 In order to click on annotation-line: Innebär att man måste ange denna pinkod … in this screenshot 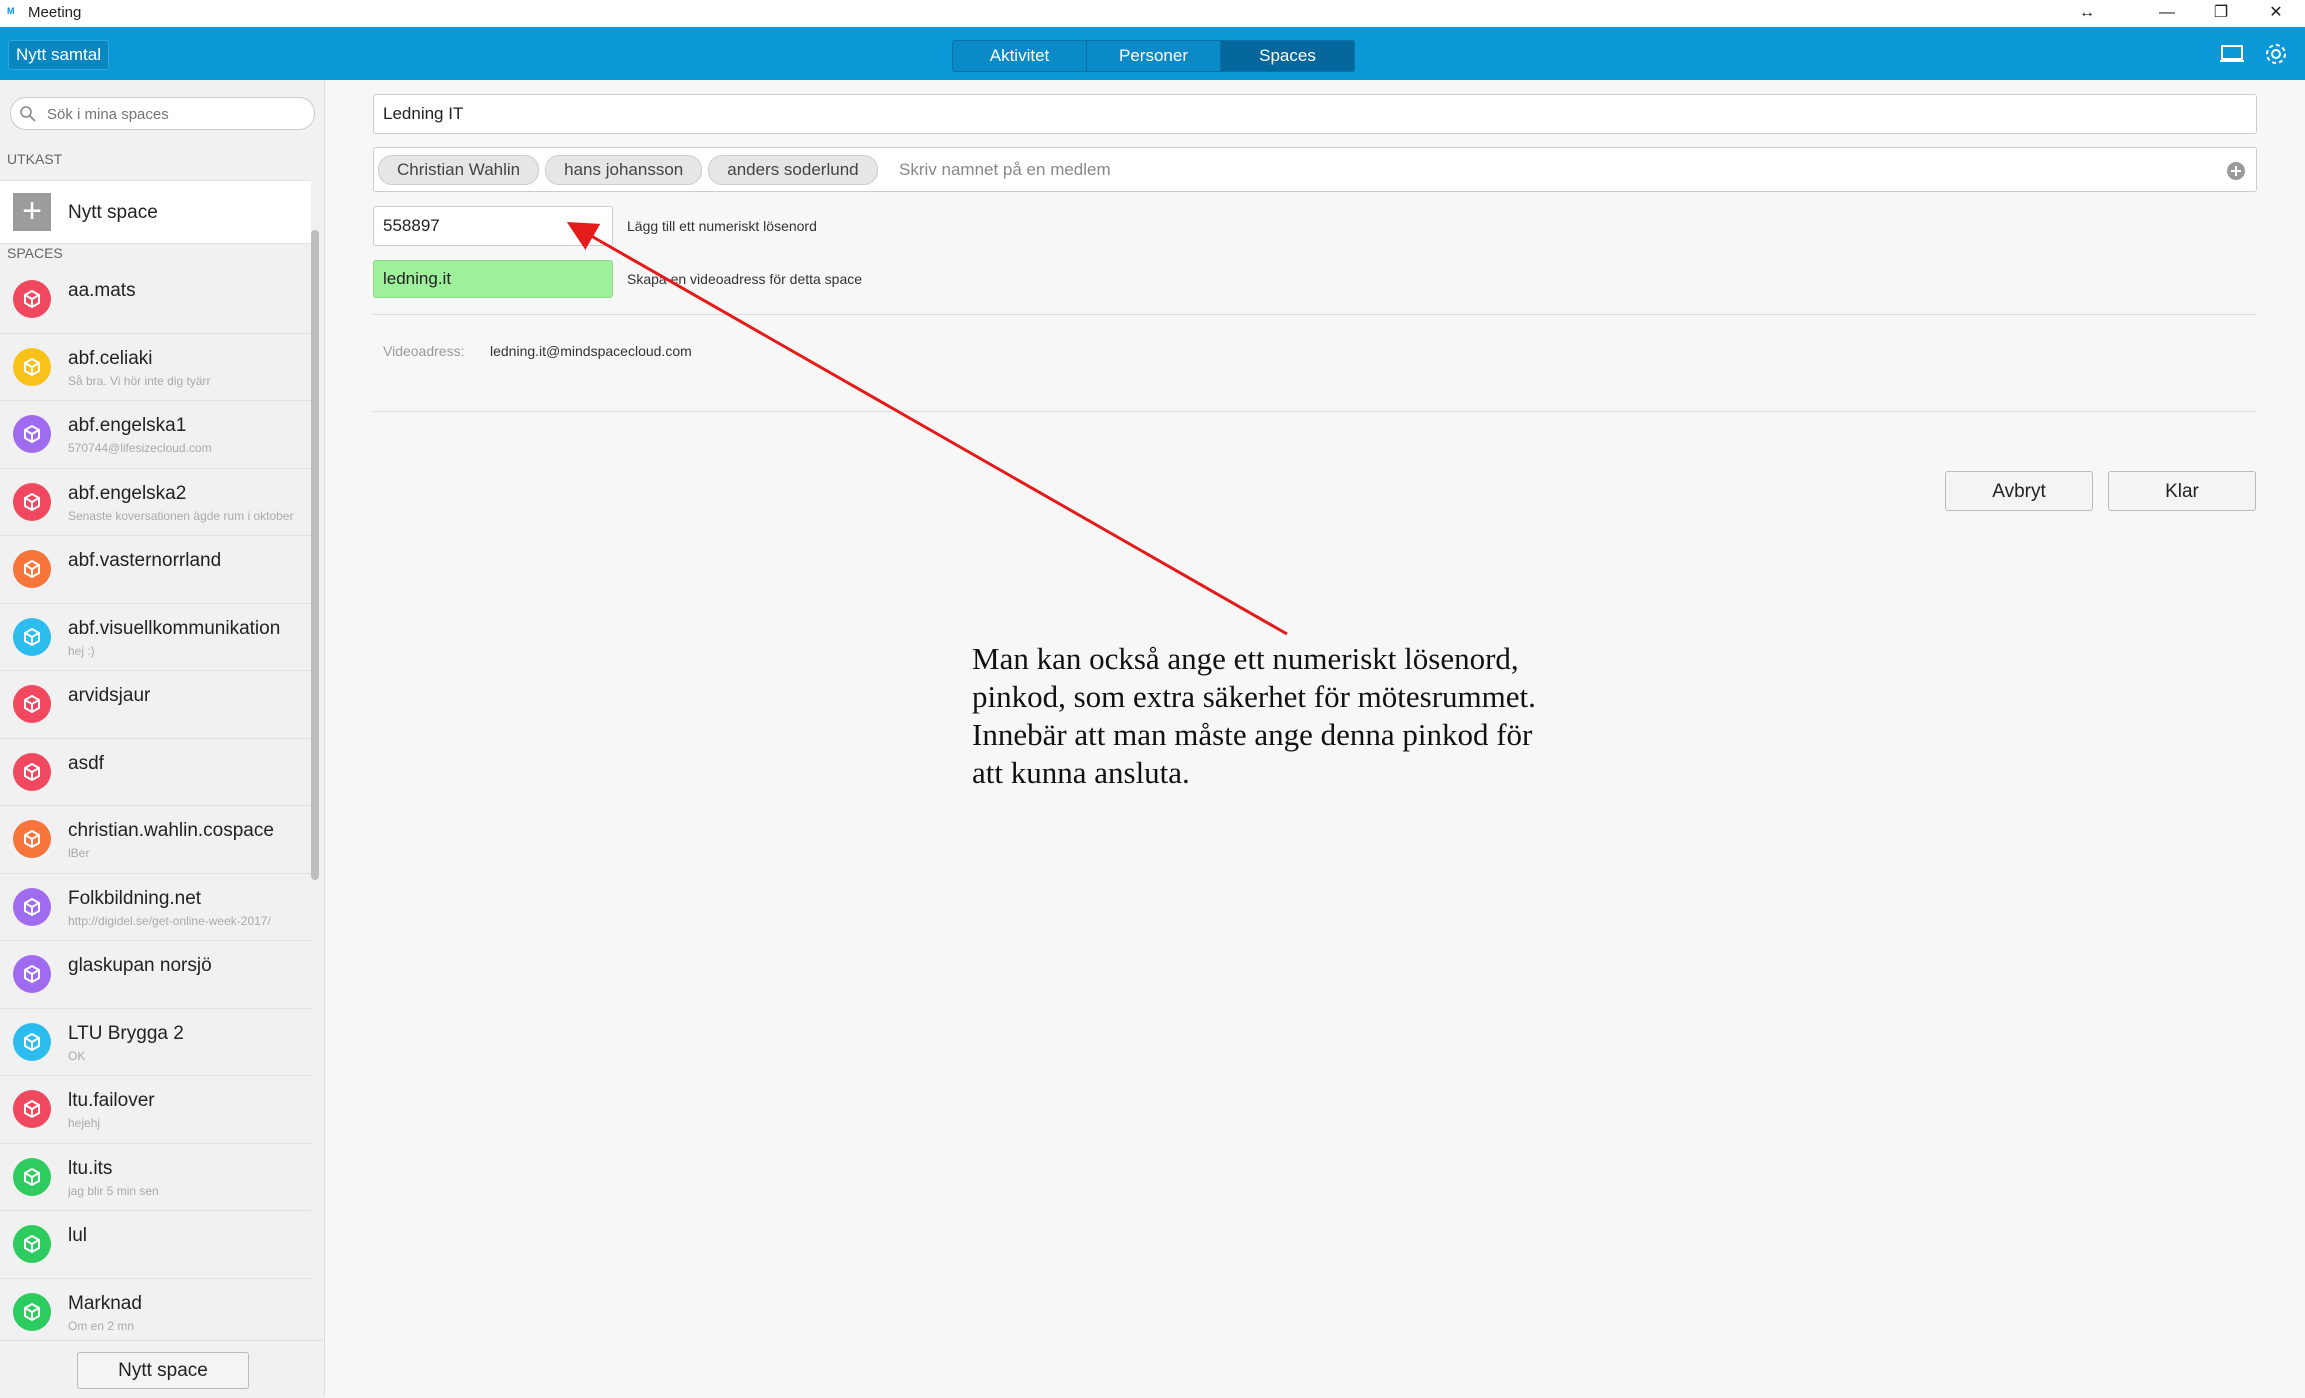, I will do `click(1252, 734)`.